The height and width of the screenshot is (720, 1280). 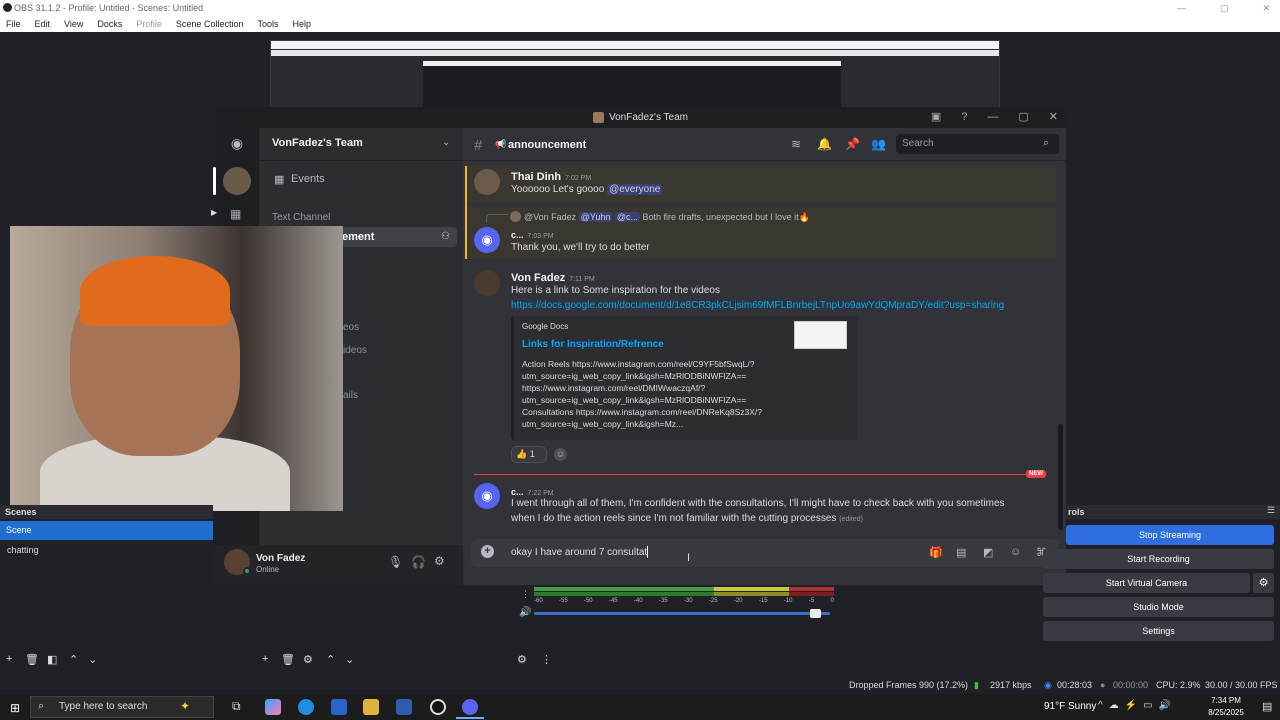 What do you see at coordinates (273, 707) in the screenshot?
I see `copilot-icon` at bounding box center [273, 707].